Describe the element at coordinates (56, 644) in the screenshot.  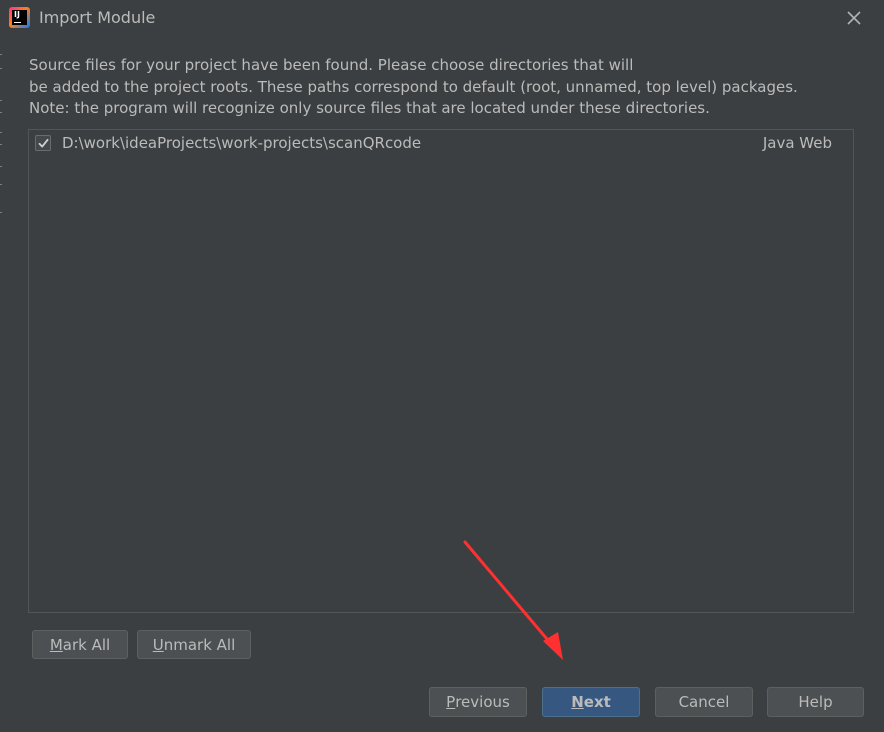
I see `mnemonic: M` at that location.